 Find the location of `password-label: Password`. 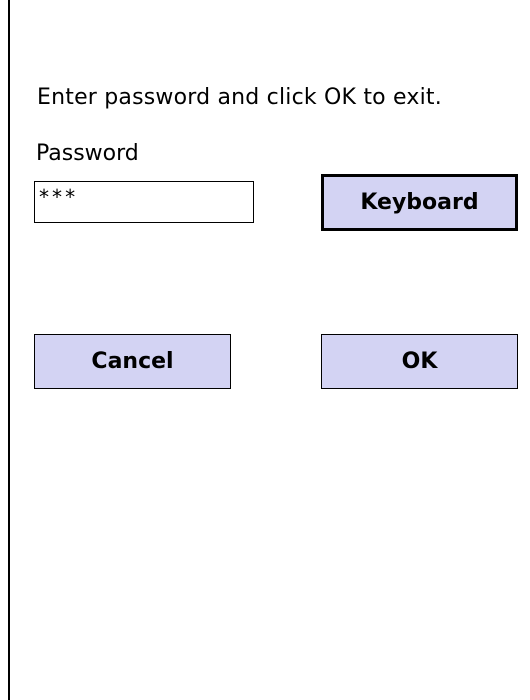

password-label: Password is located at coordinates (87, 153).